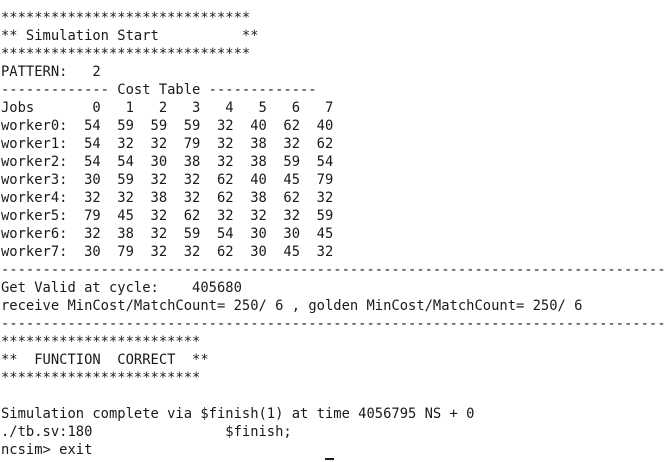 The height and width of the screenshot is (462, 671). Describe the element at coordinates (159, 90) in the screenshot. I see `cost-table-title: ------------- Cost Table -------------` at that location.